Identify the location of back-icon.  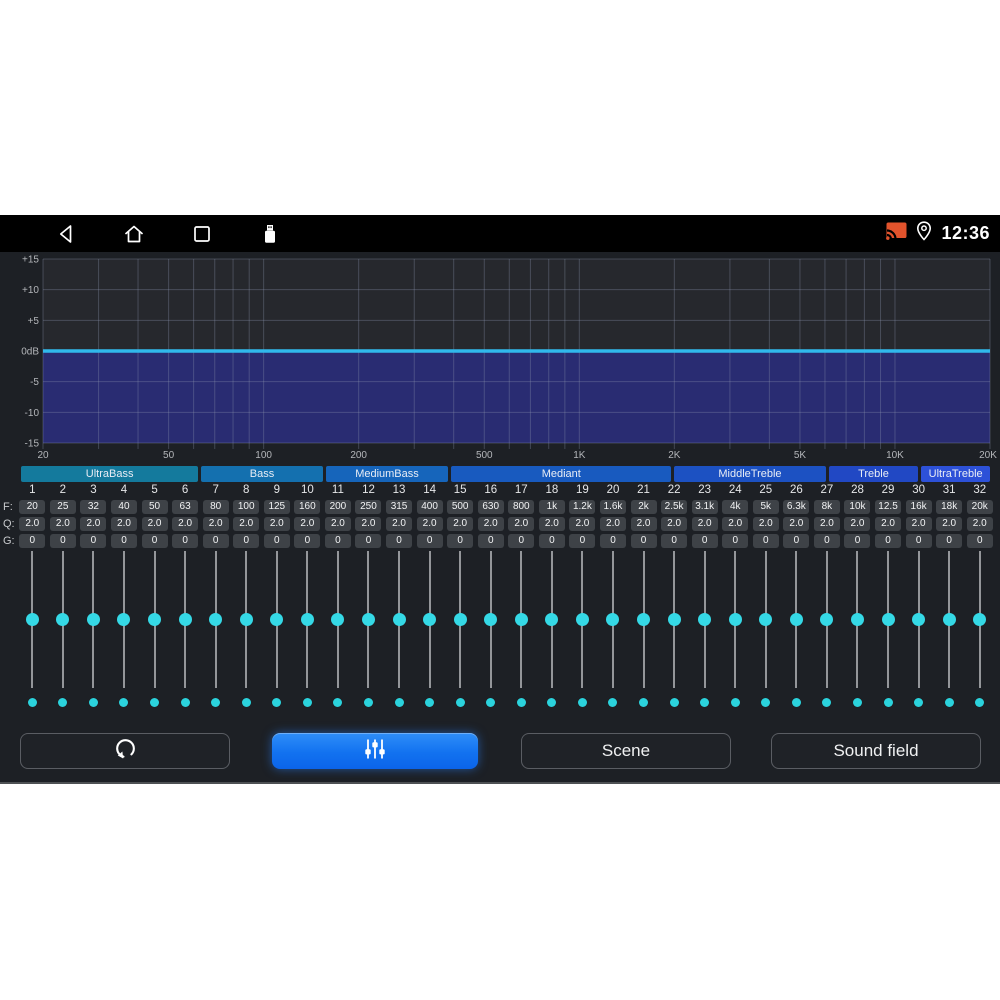
(66, 234).